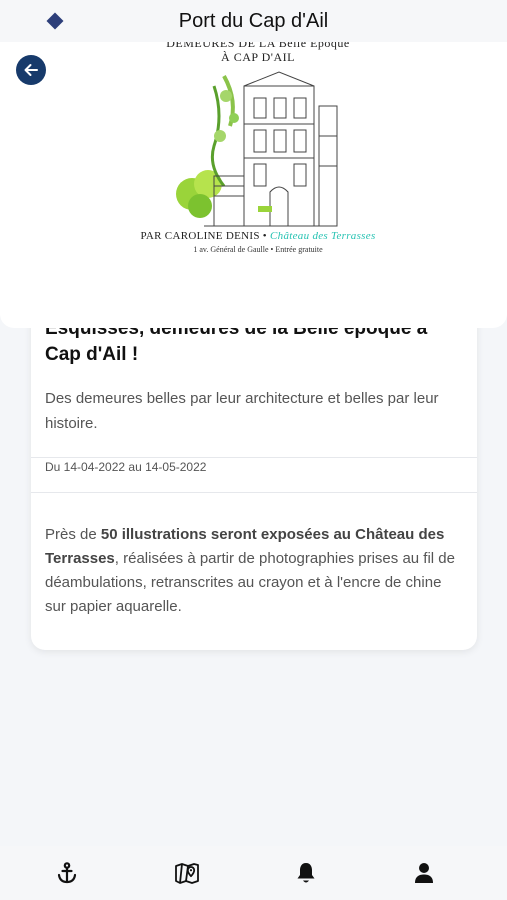  Describe the element at coordinates (258, 46) in the screenshot. I see `poster-heading-line1: DEMEURES DE LA Belle Époque` at that location.